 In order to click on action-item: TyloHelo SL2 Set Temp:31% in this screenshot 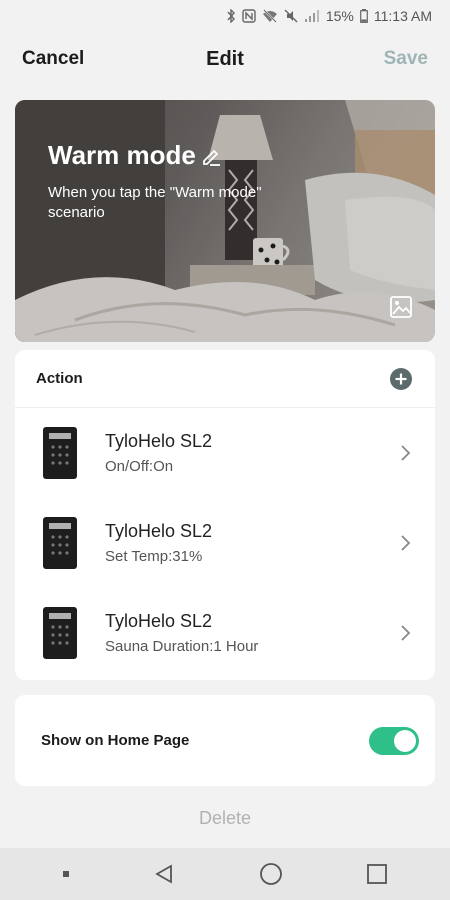, I will do `click(225, 543)`.